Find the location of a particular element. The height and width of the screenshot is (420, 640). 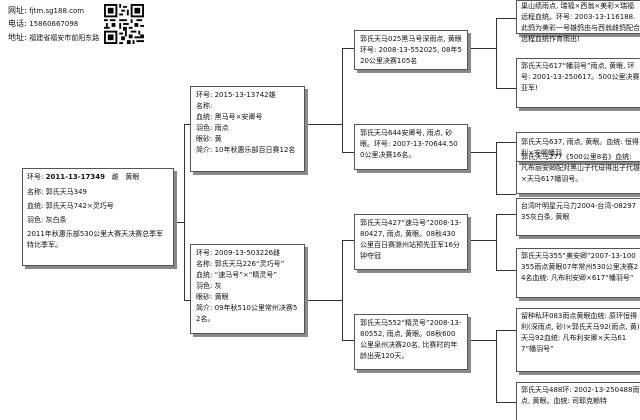

dam-name: 名称: 郭氏天马226“灵巧号” is located at coordinates (240, 264).